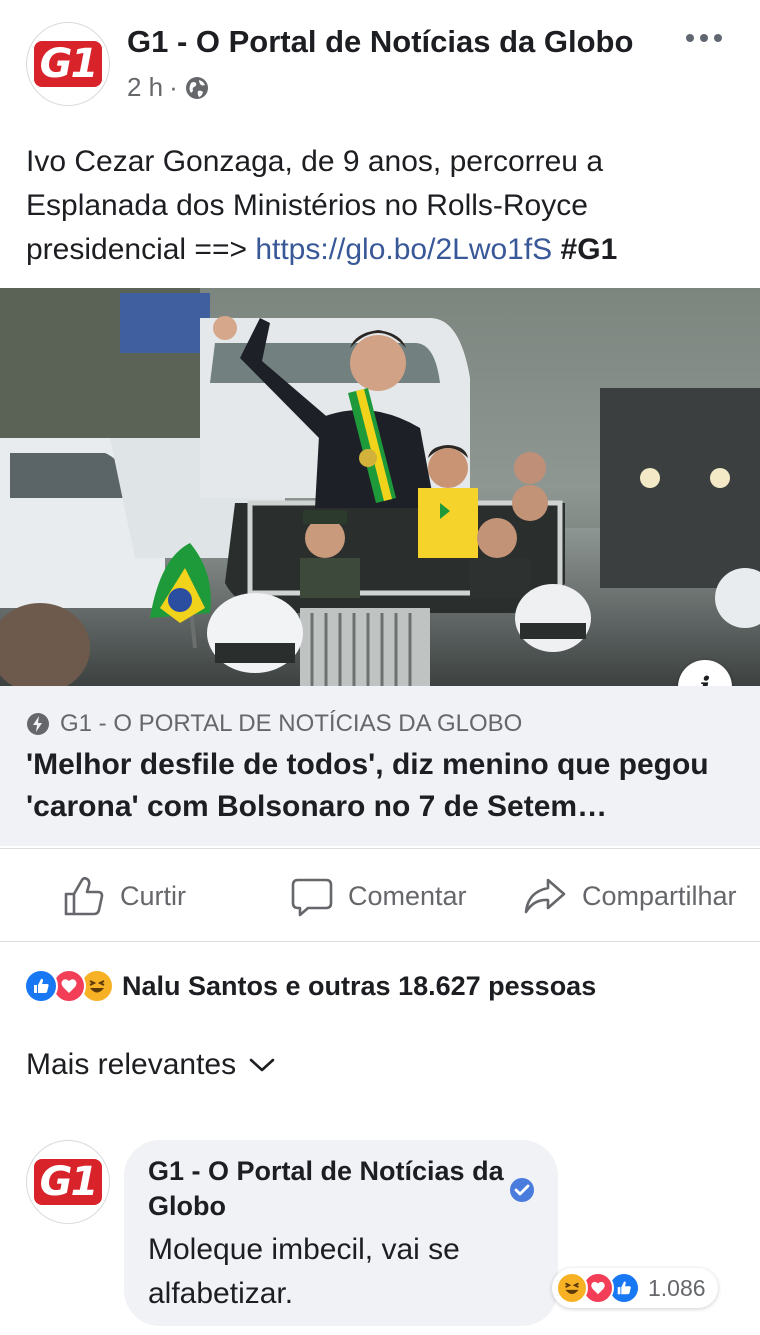 The image size is (760, 1335). Describe the element at coordinates (659, 895) in the screenshot. I see `share-label: Compartilhar` at that location.